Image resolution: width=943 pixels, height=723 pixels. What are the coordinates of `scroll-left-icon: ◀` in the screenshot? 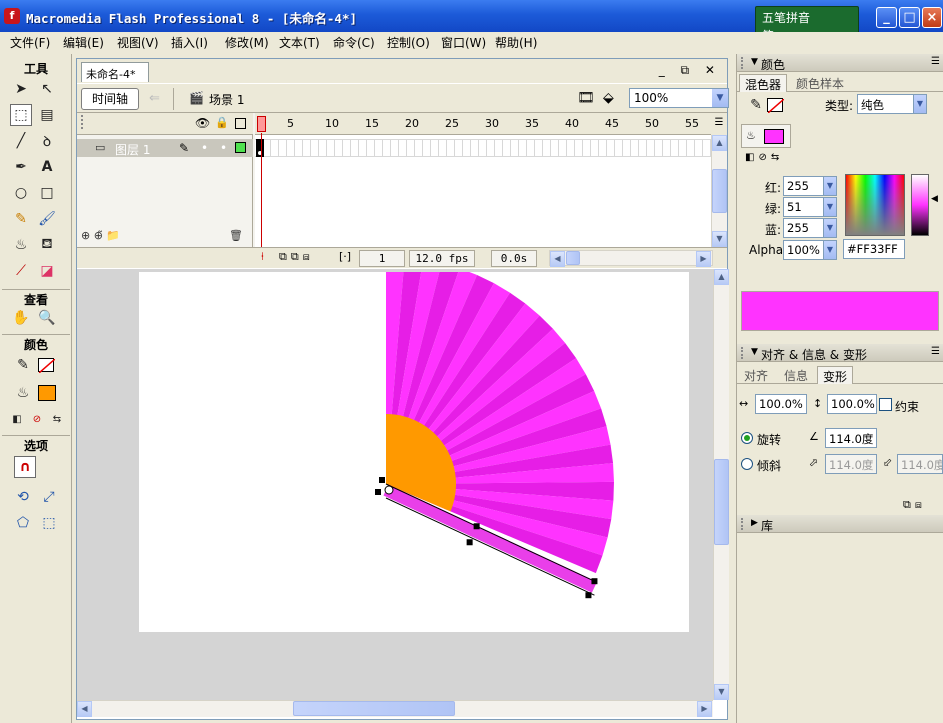 It's located at (84, 709).